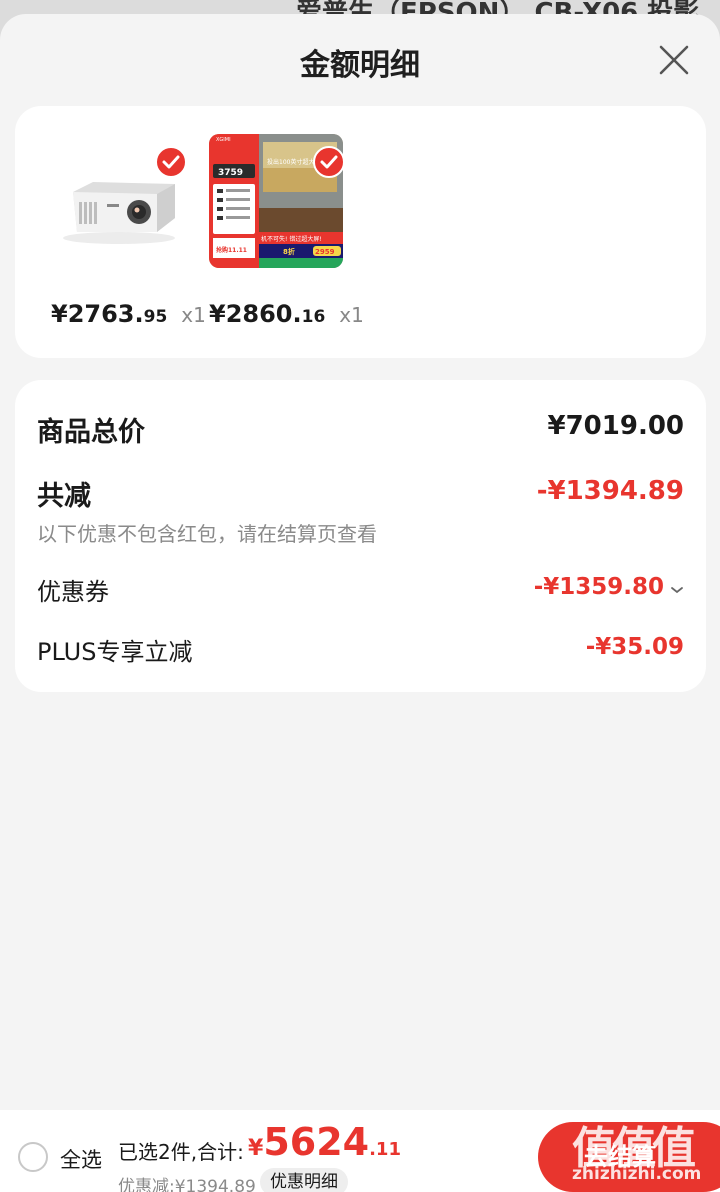 The height and width of the screenshot is (1192, 720). I want to click on total-price-value: ¥7019.00, so click(615, 426).